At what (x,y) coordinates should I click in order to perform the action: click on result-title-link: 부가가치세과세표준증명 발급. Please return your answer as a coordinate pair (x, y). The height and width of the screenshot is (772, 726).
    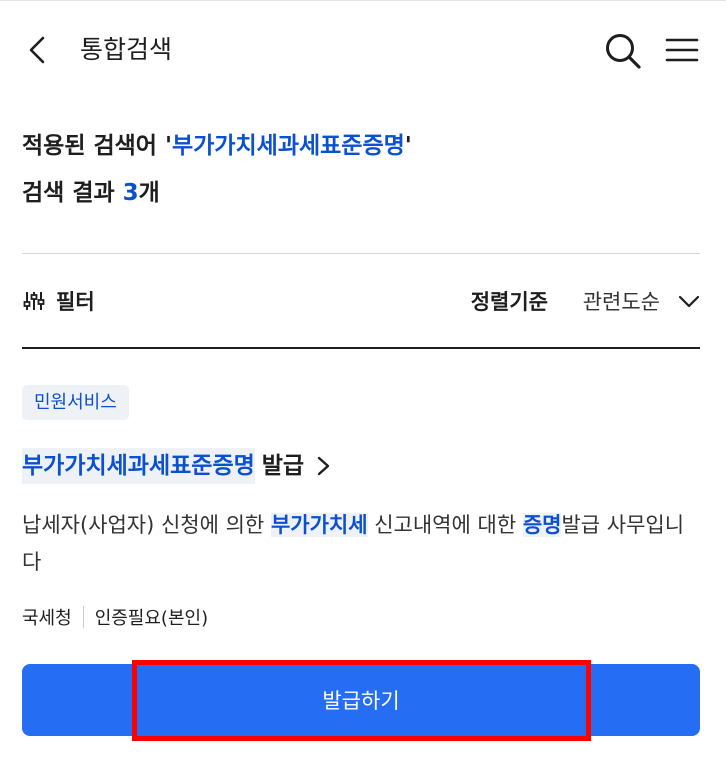
    Looking at the image, I should click on (178, 466).